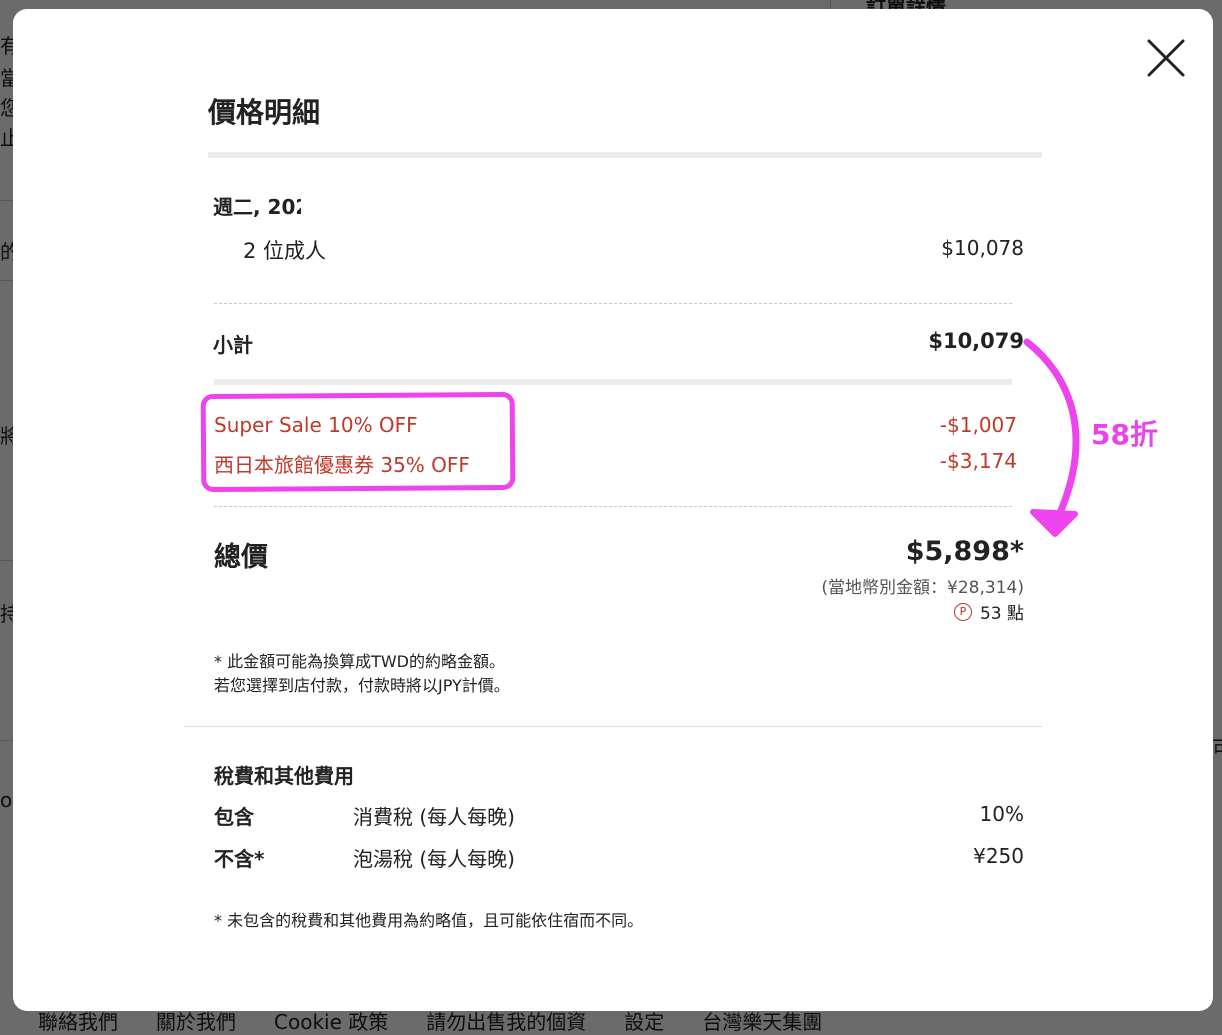 This screenshot has height=1035, width=1222. What do you see at coordinates (358, 442) in the screenshot?
I see `annotation-highlight-box` at bounding box center [358, 442].